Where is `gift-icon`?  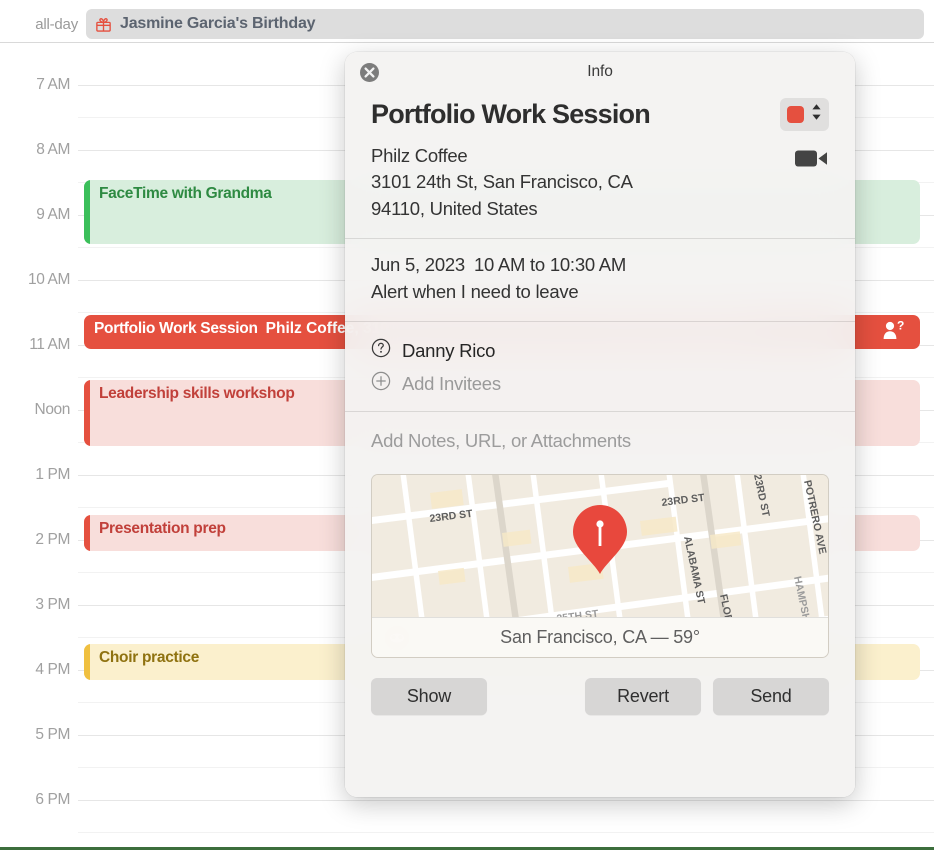
gift-icon is located at coordinates (103, 24).